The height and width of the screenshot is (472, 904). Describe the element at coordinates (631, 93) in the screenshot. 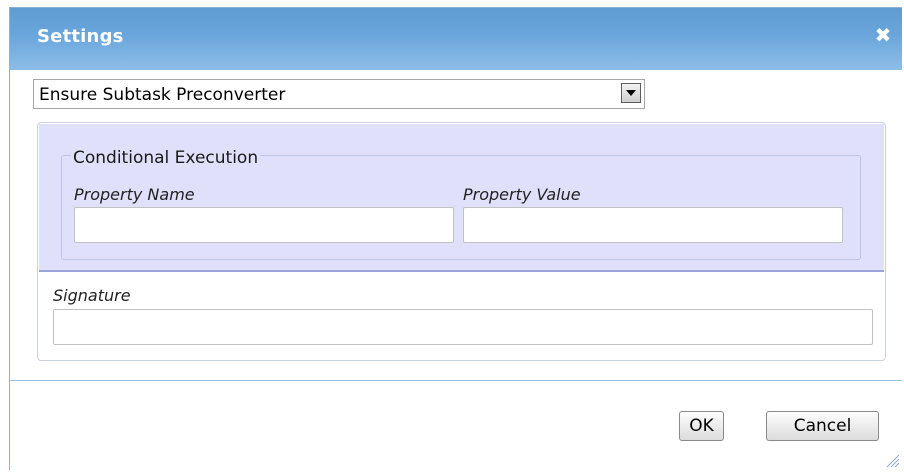

I see `chevron-down-icon` at that location.